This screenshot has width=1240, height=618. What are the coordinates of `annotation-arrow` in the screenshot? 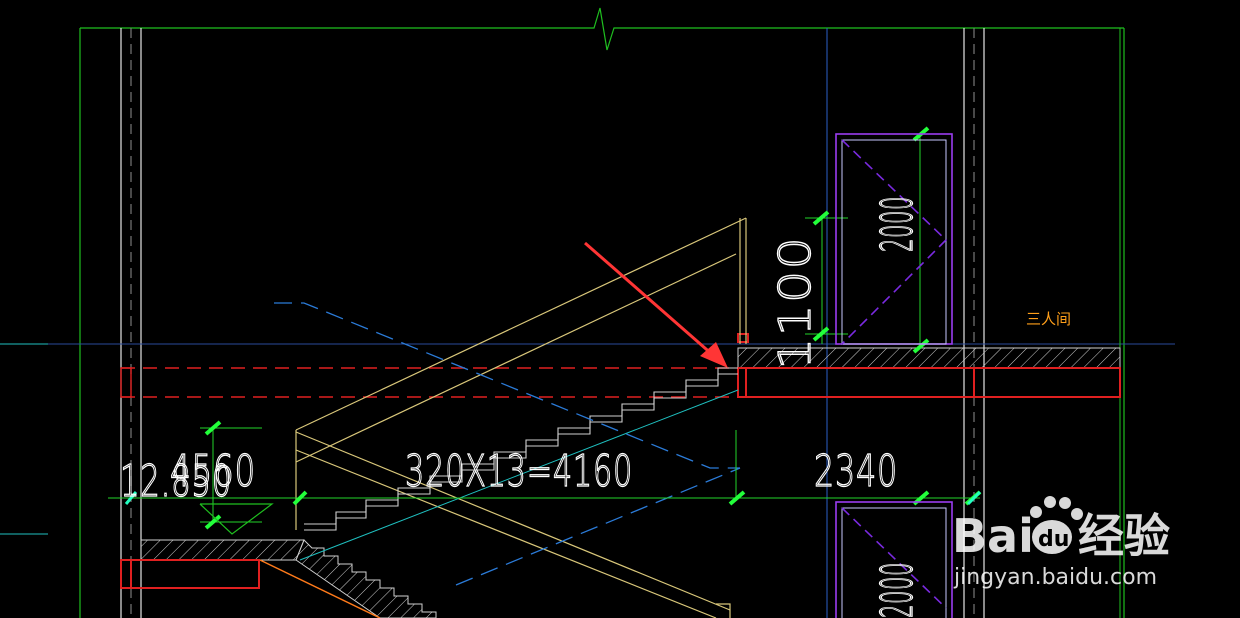 It's located at (656, 304).